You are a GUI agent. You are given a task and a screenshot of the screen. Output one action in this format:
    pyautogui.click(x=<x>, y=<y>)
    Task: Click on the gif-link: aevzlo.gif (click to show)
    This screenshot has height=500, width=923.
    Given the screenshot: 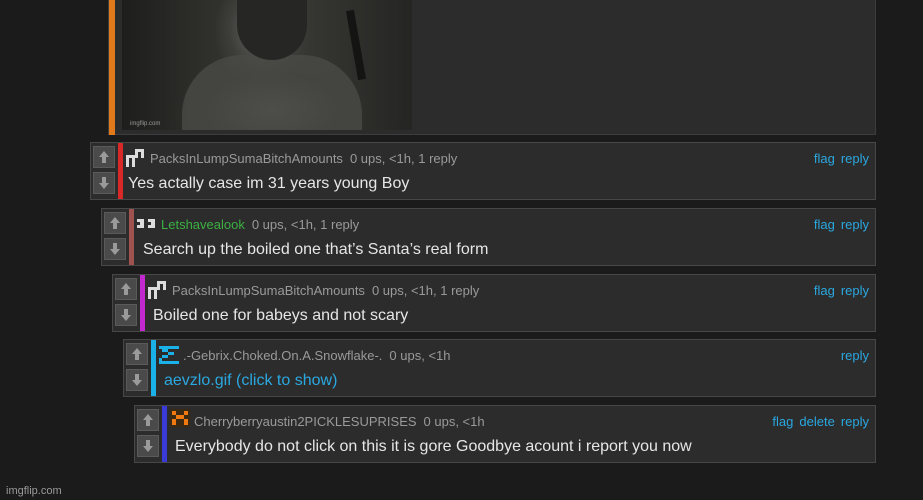 What is the action you would take?
    pyautogui.click(x=250, y=381)
    